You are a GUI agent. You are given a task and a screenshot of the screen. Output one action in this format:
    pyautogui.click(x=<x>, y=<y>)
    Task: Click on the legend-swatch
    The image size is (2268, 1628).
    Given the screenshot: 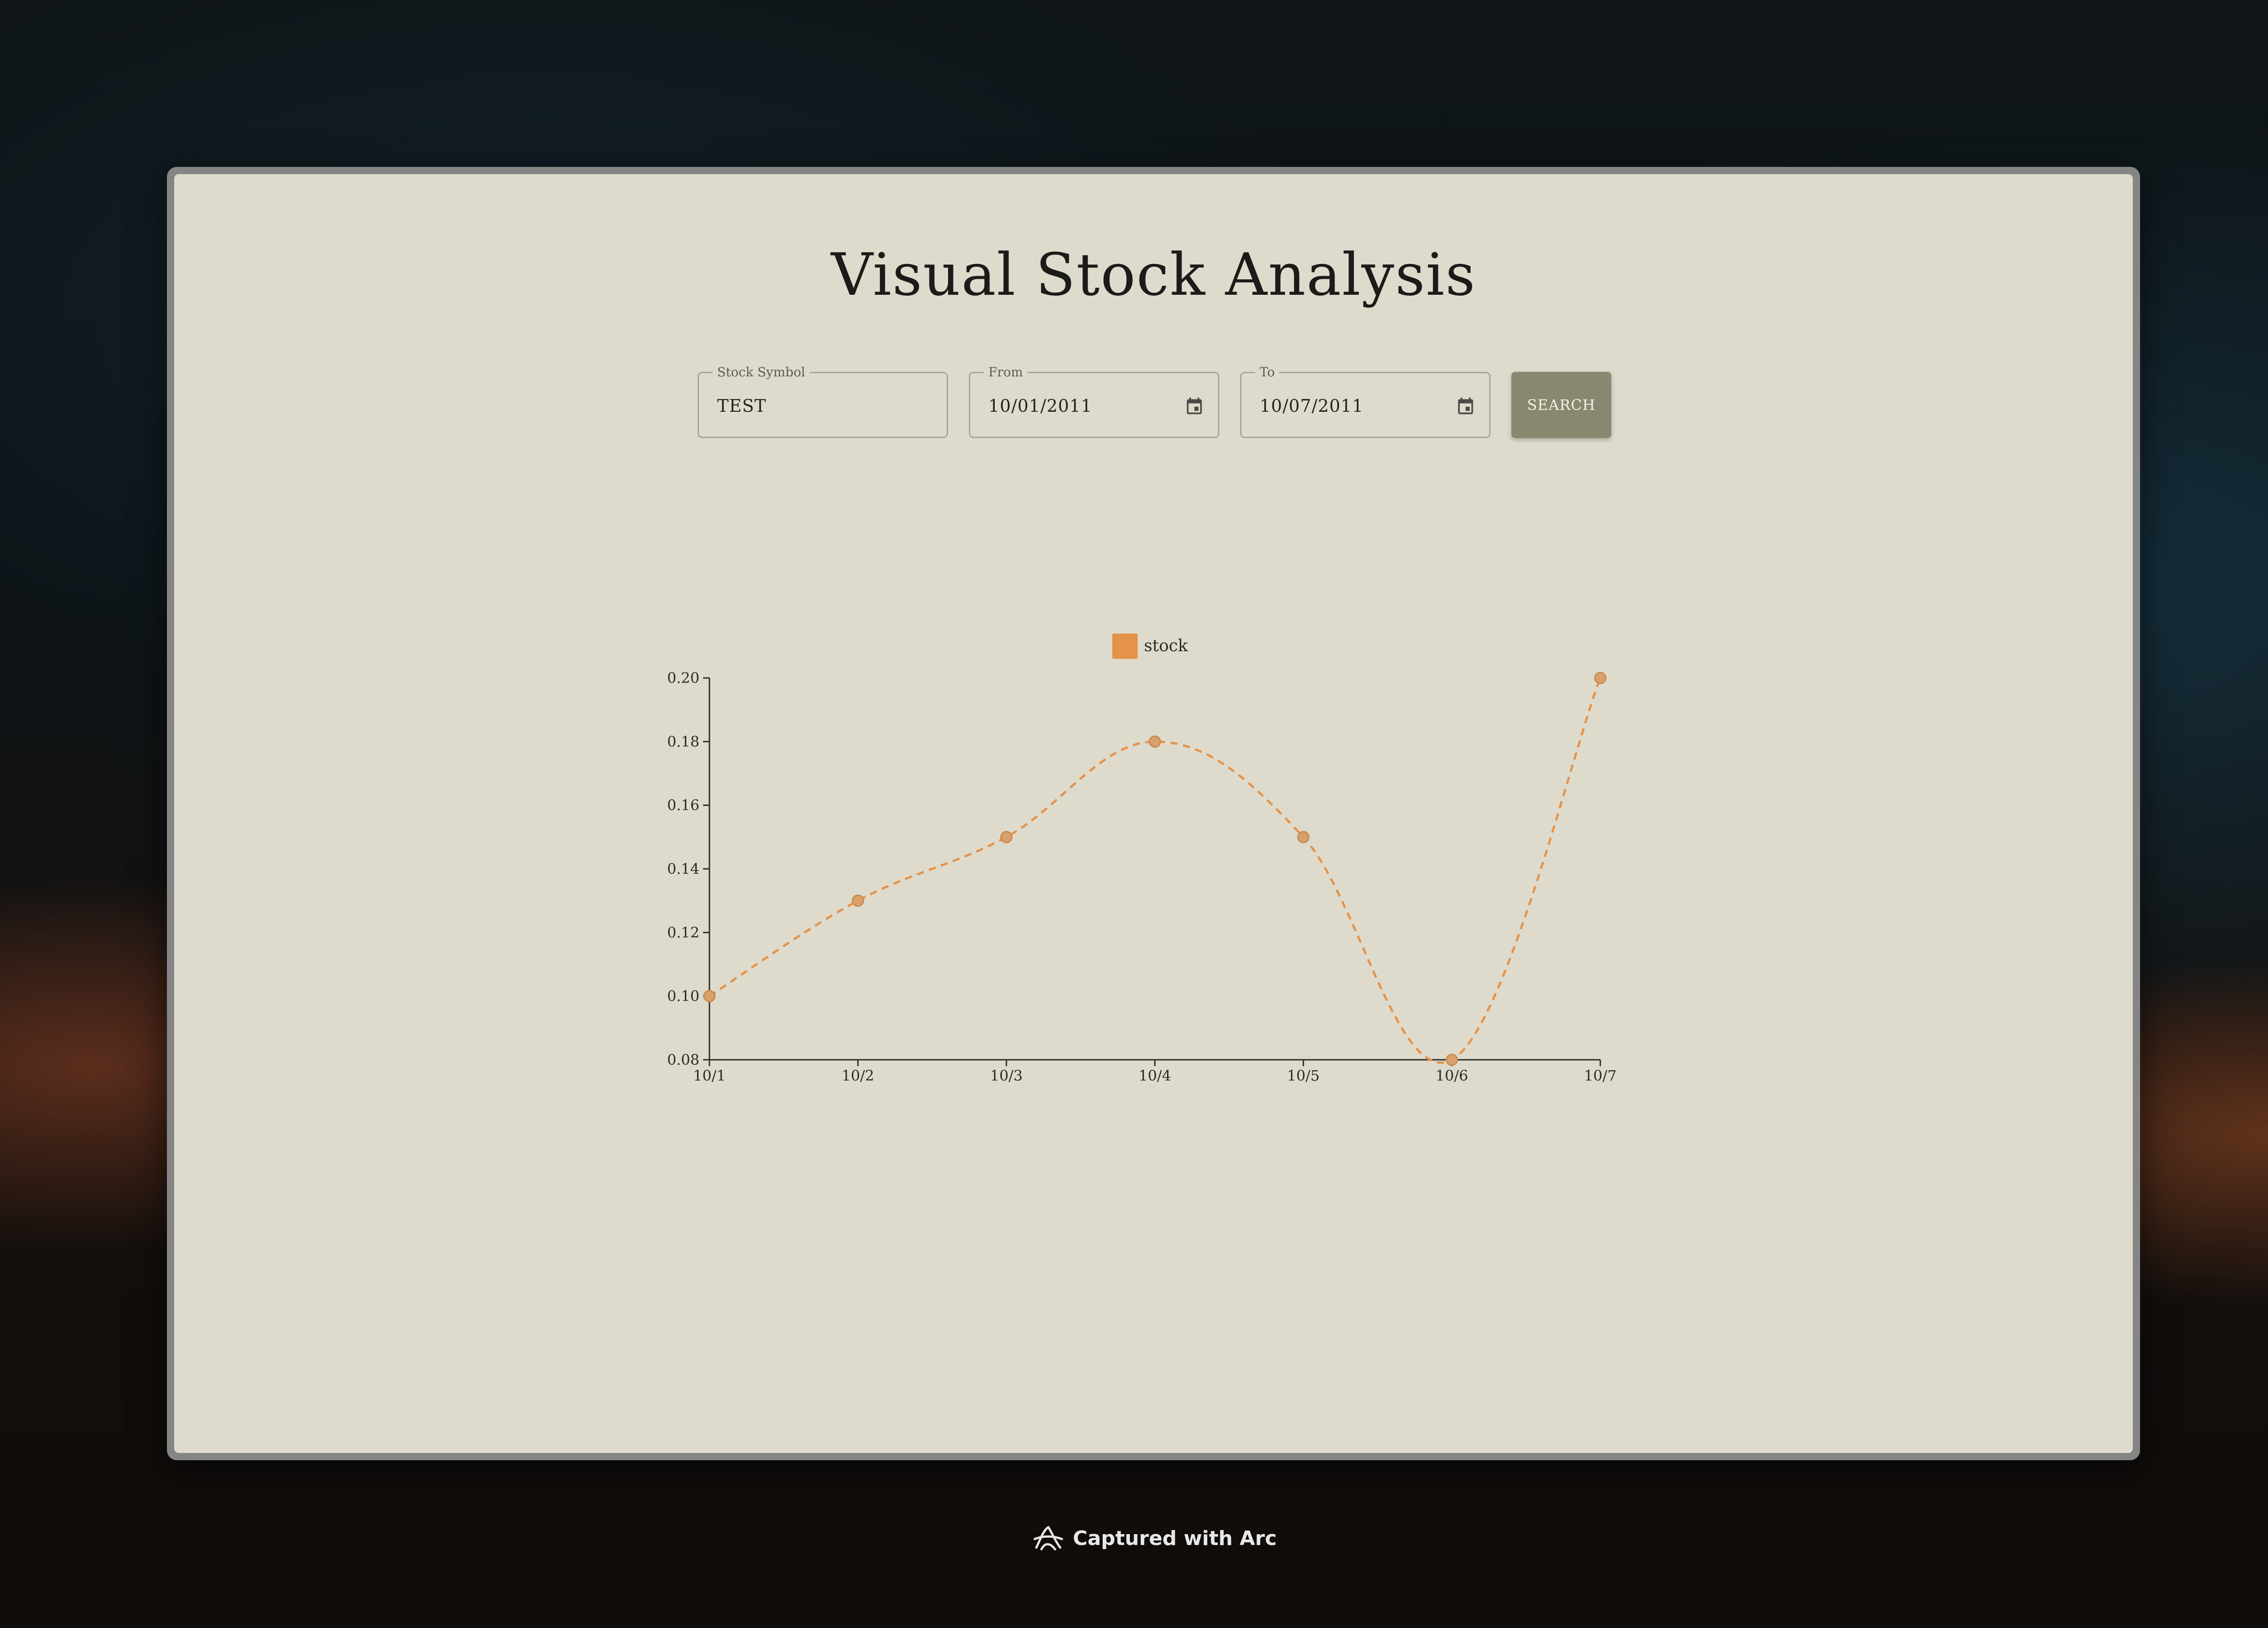 What is the action you would take?
    pyautogui.click(x=1125, y=646)
    